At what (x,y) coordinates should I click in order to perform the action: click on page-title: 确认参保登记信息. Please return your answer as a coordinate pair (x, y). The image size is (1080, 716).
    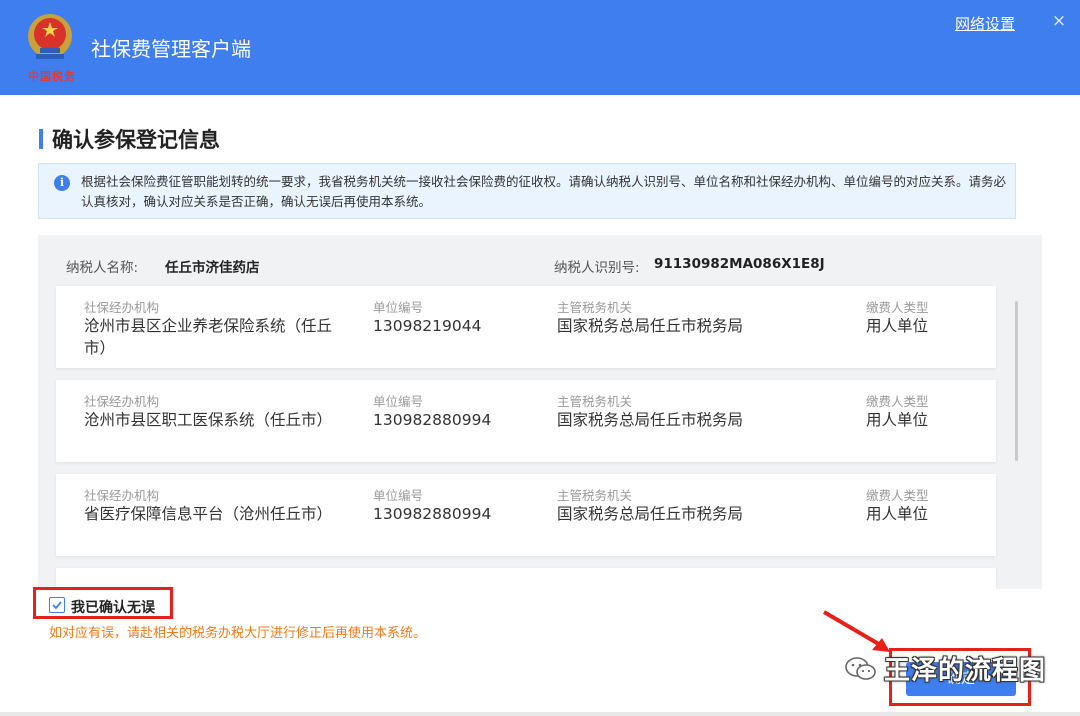
    Looking at the image, I should click on (136, 140).